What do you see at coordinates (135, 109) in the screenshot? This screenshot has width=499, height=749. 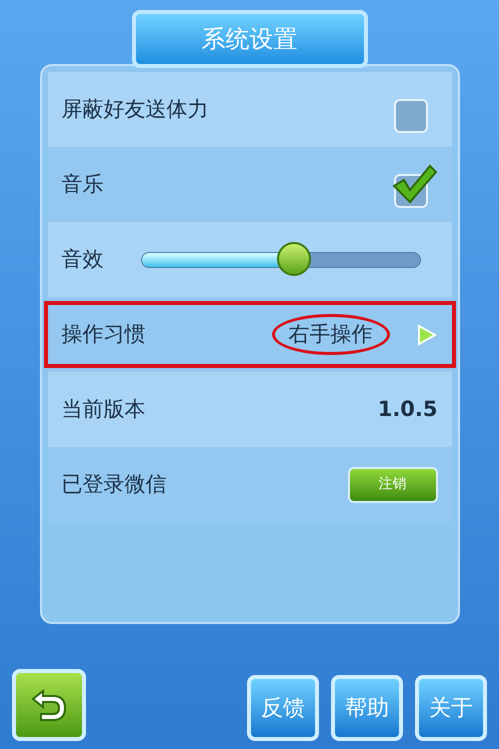 I see `setting-label: 屏蔽好友送体力` at bounding box center [135, 109].